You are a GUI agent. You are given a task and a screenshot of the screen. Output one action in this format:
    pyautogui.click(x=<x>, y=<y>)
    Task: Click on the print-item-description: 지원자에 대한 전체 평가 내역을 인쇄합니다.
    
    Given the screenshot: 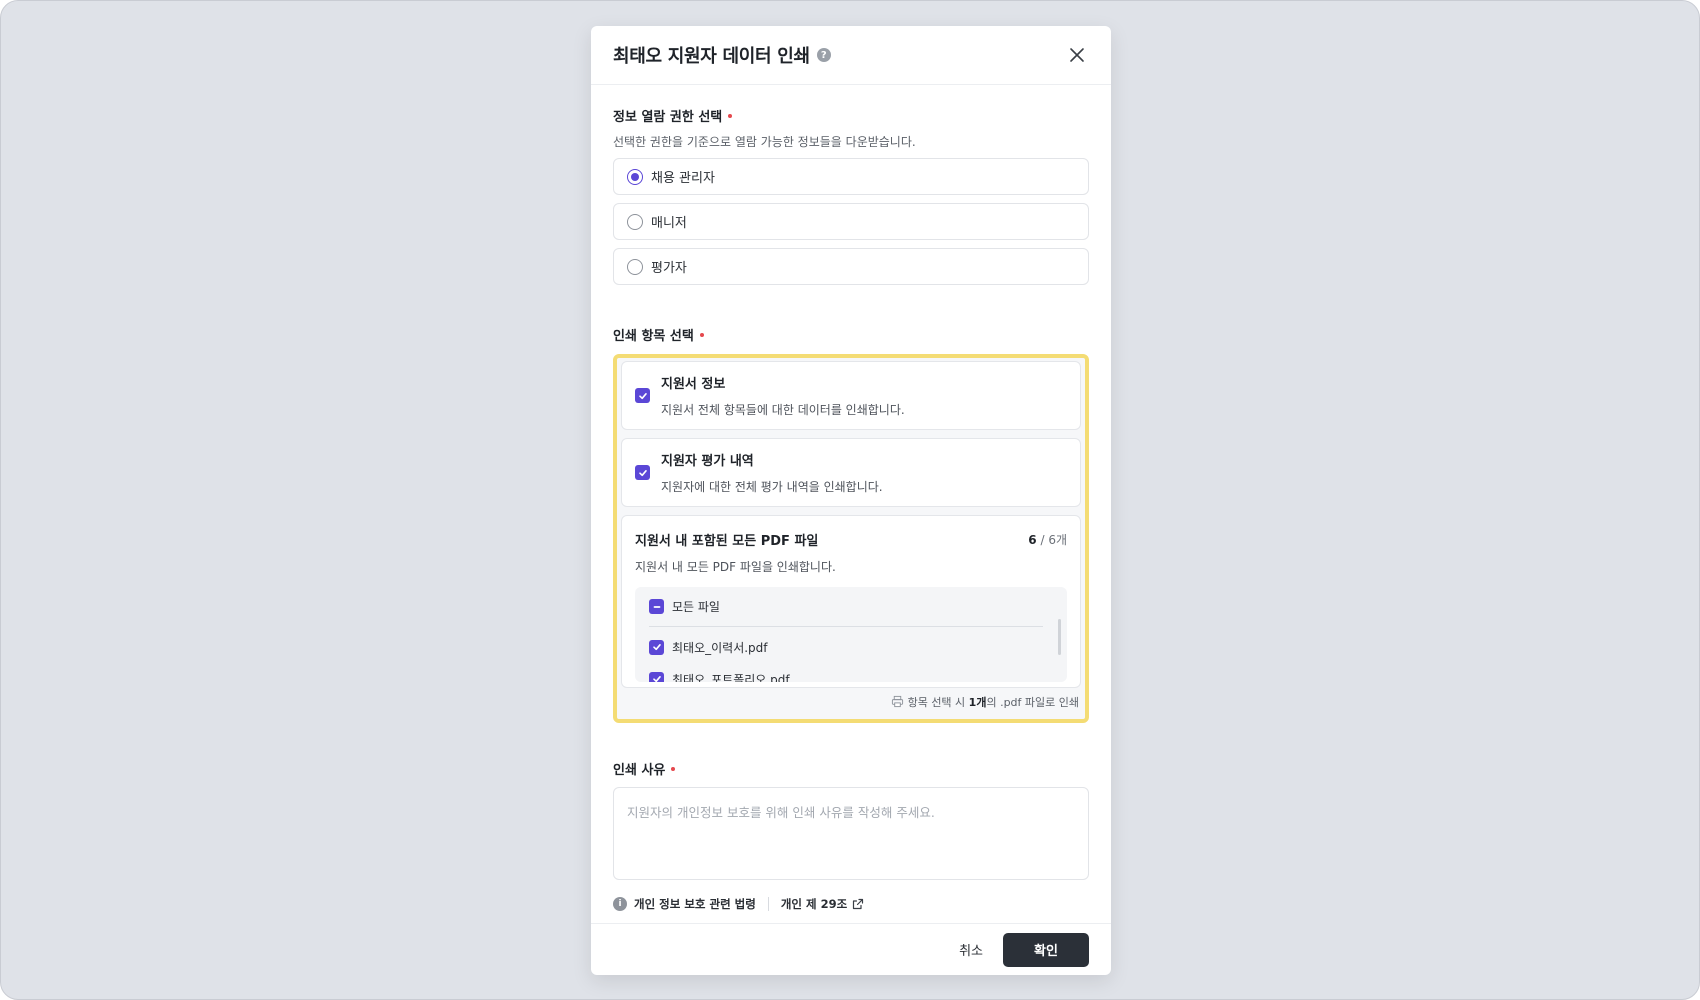 What is the action you would take?
    pyautogui.click(x=772, y=487)
    